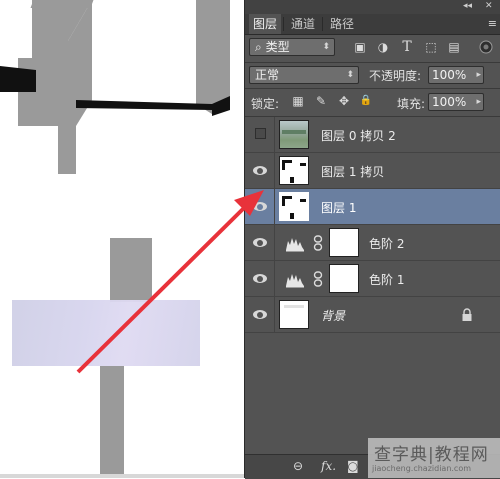 This screenshot has height=479, width=500. I want to click on layer-name: 背景, so click(333, 316).